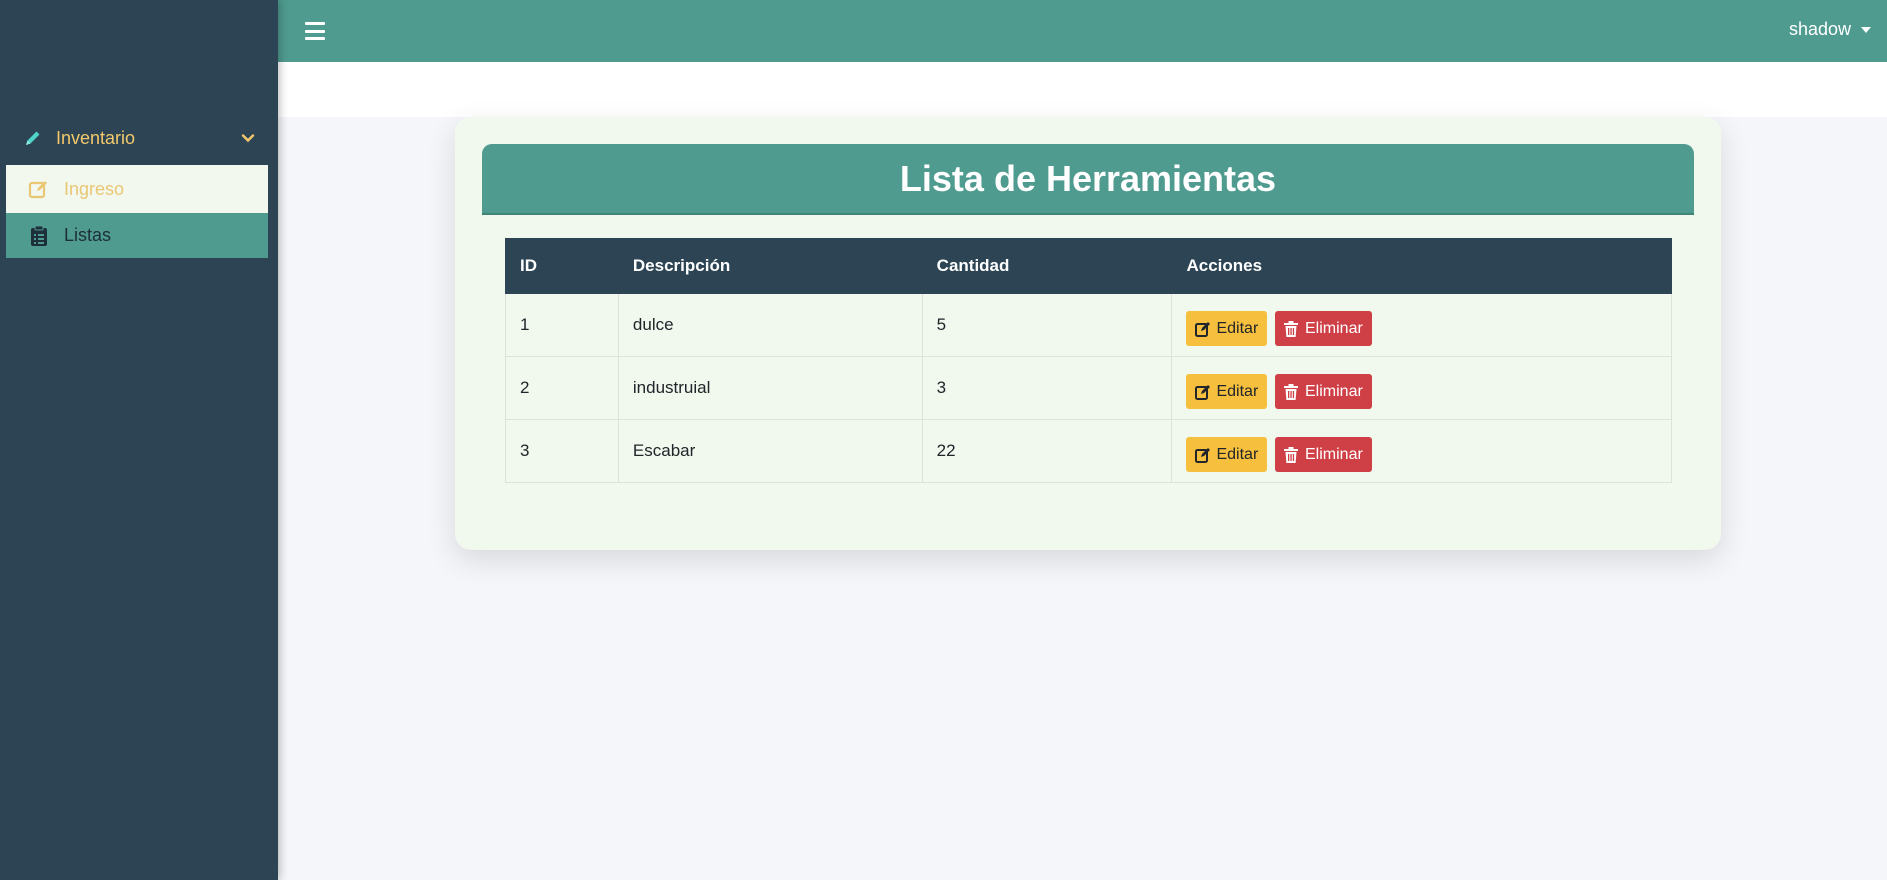 The width and height of the screenshot is (1887, 880). What do you see at coordinates (562, 325) in the screenshot?
I see `cell-id: 1` at bounding box center [562, 325].